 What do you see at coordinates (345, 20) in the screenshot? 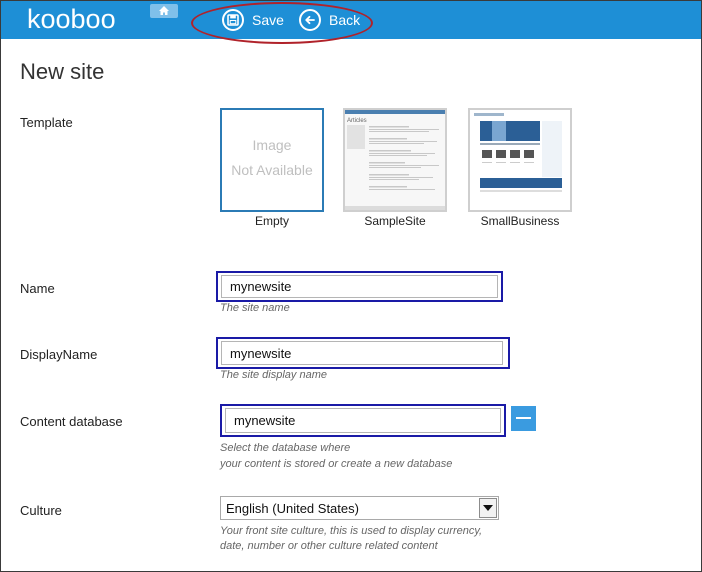
I see `back-label: Back` at bounding box center [345, 20].